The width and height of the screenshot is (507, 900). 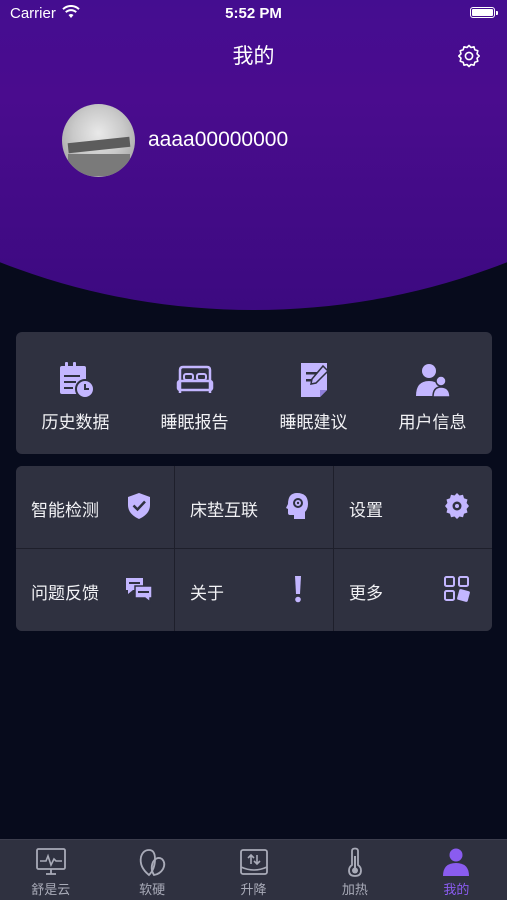 What do you see at coordinates (254, 590) in the screenshot?
I see `about-item: 关于` at bounding box center [254, 590].